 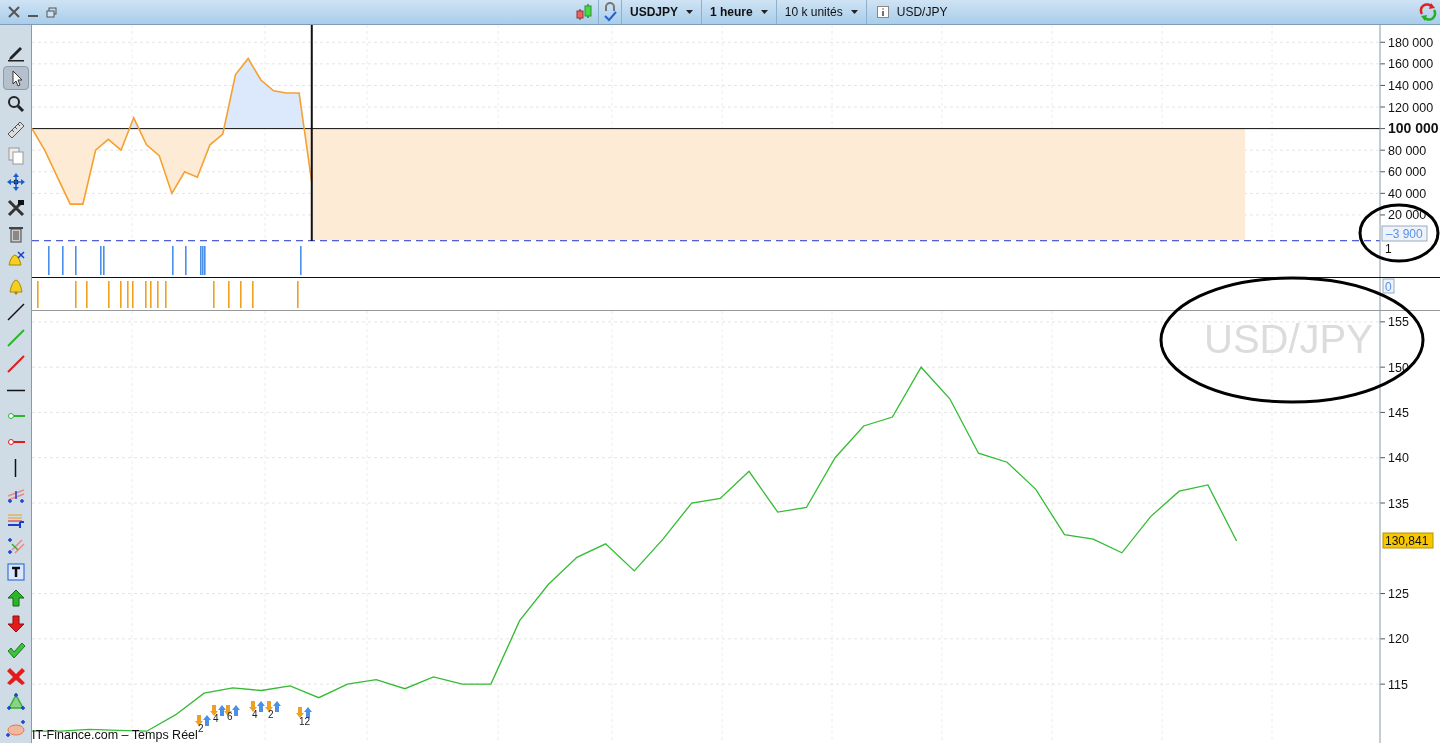 I want to click on magnet-check-icon, so click(x=610, y=12).